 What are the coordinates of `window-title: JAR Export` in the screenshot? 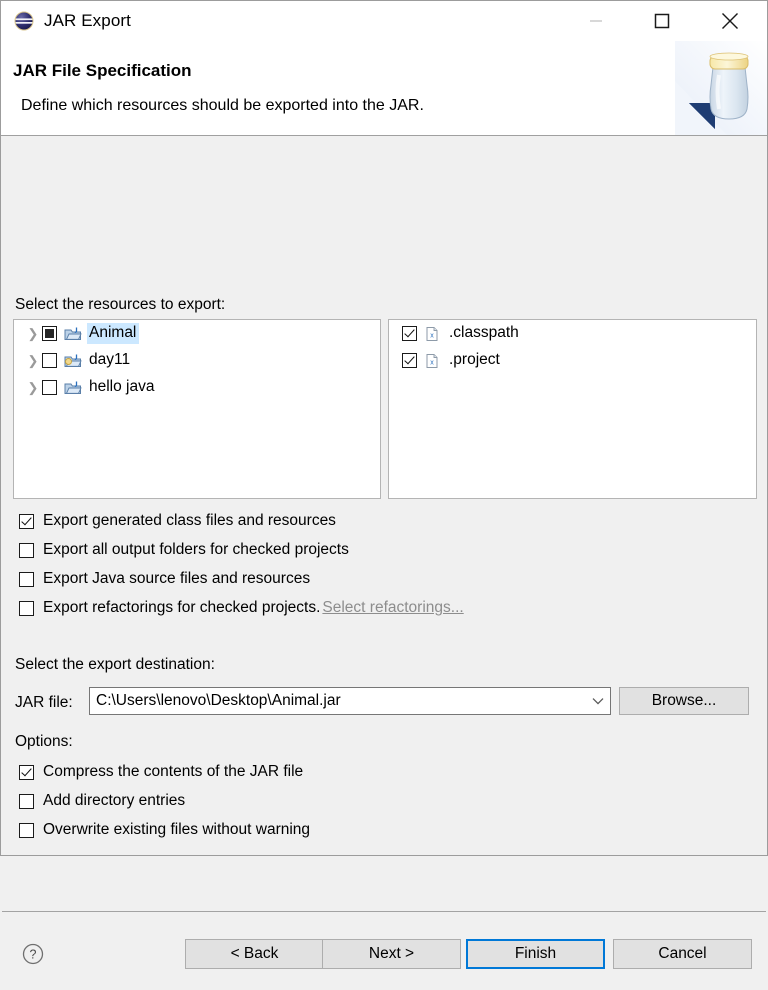 It's located at (87, 20).